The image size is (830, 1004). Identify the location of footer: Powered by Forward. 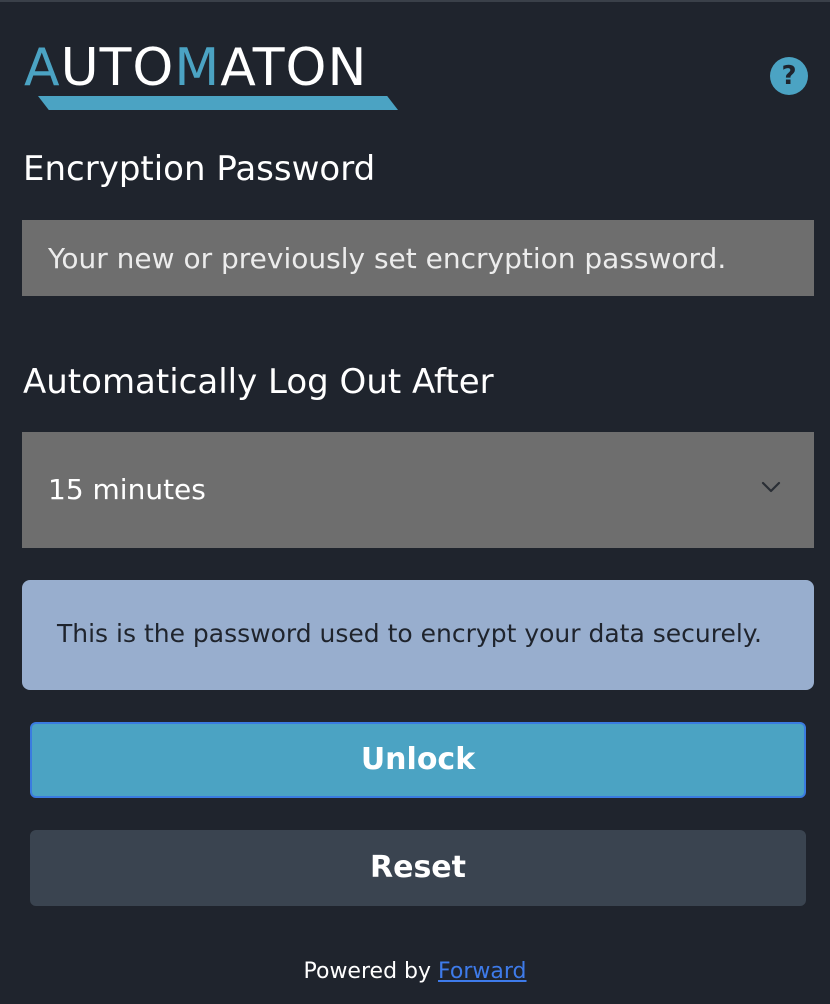
(415, 972).